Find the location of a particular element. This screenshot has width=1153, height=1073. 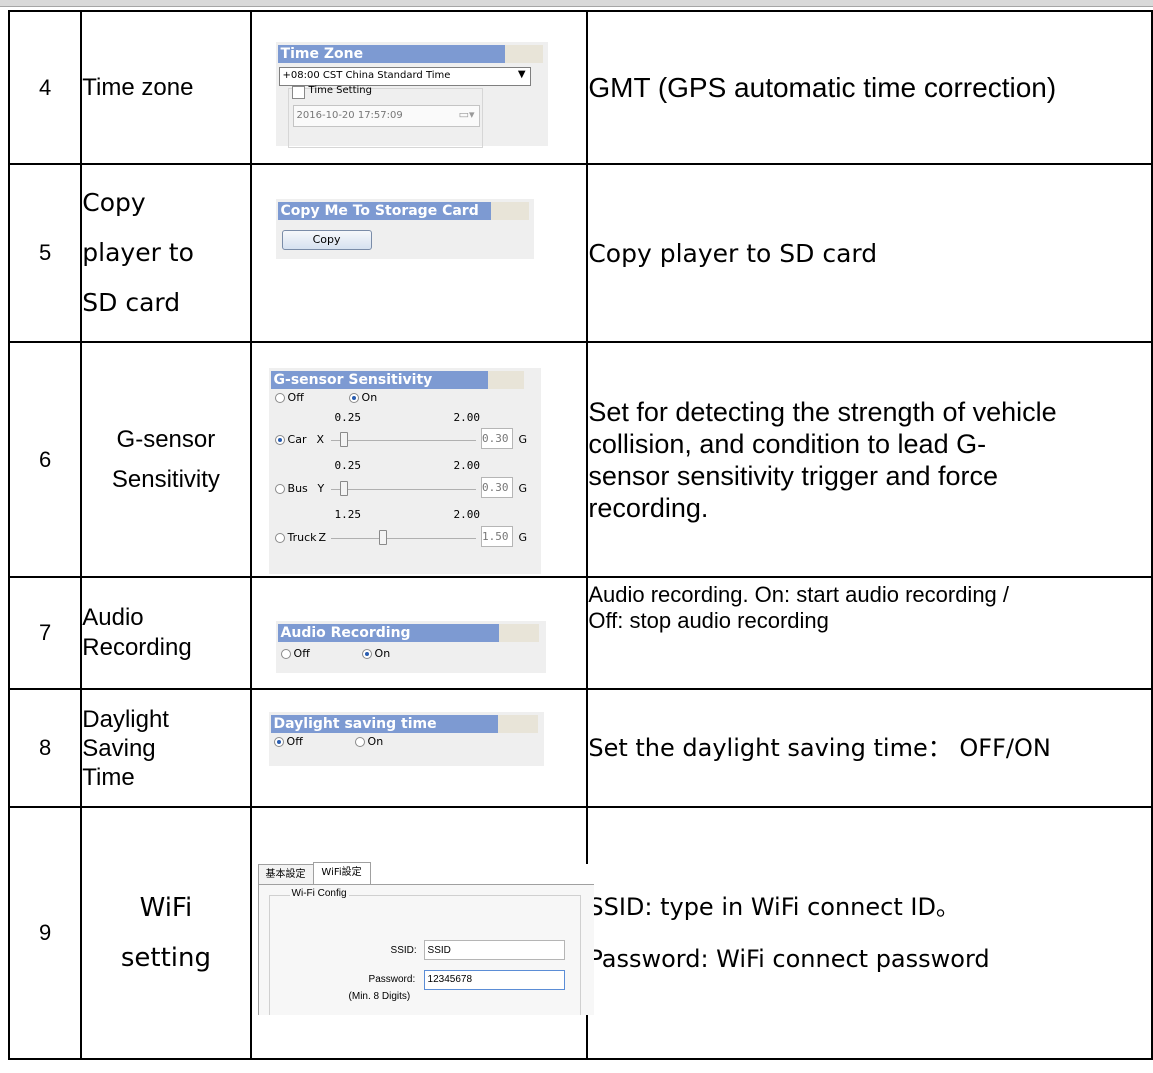

profile-label: Bus is located at coordinates (297, 488).